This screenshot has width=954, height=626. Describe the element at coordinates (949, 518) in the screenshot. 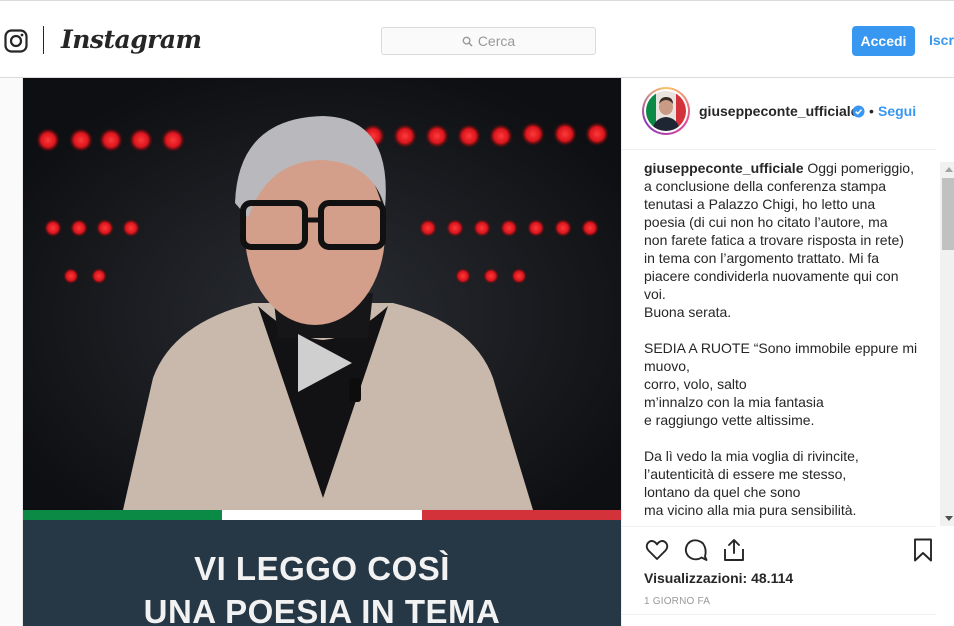

I see `scroll-down-arrow` at that location.